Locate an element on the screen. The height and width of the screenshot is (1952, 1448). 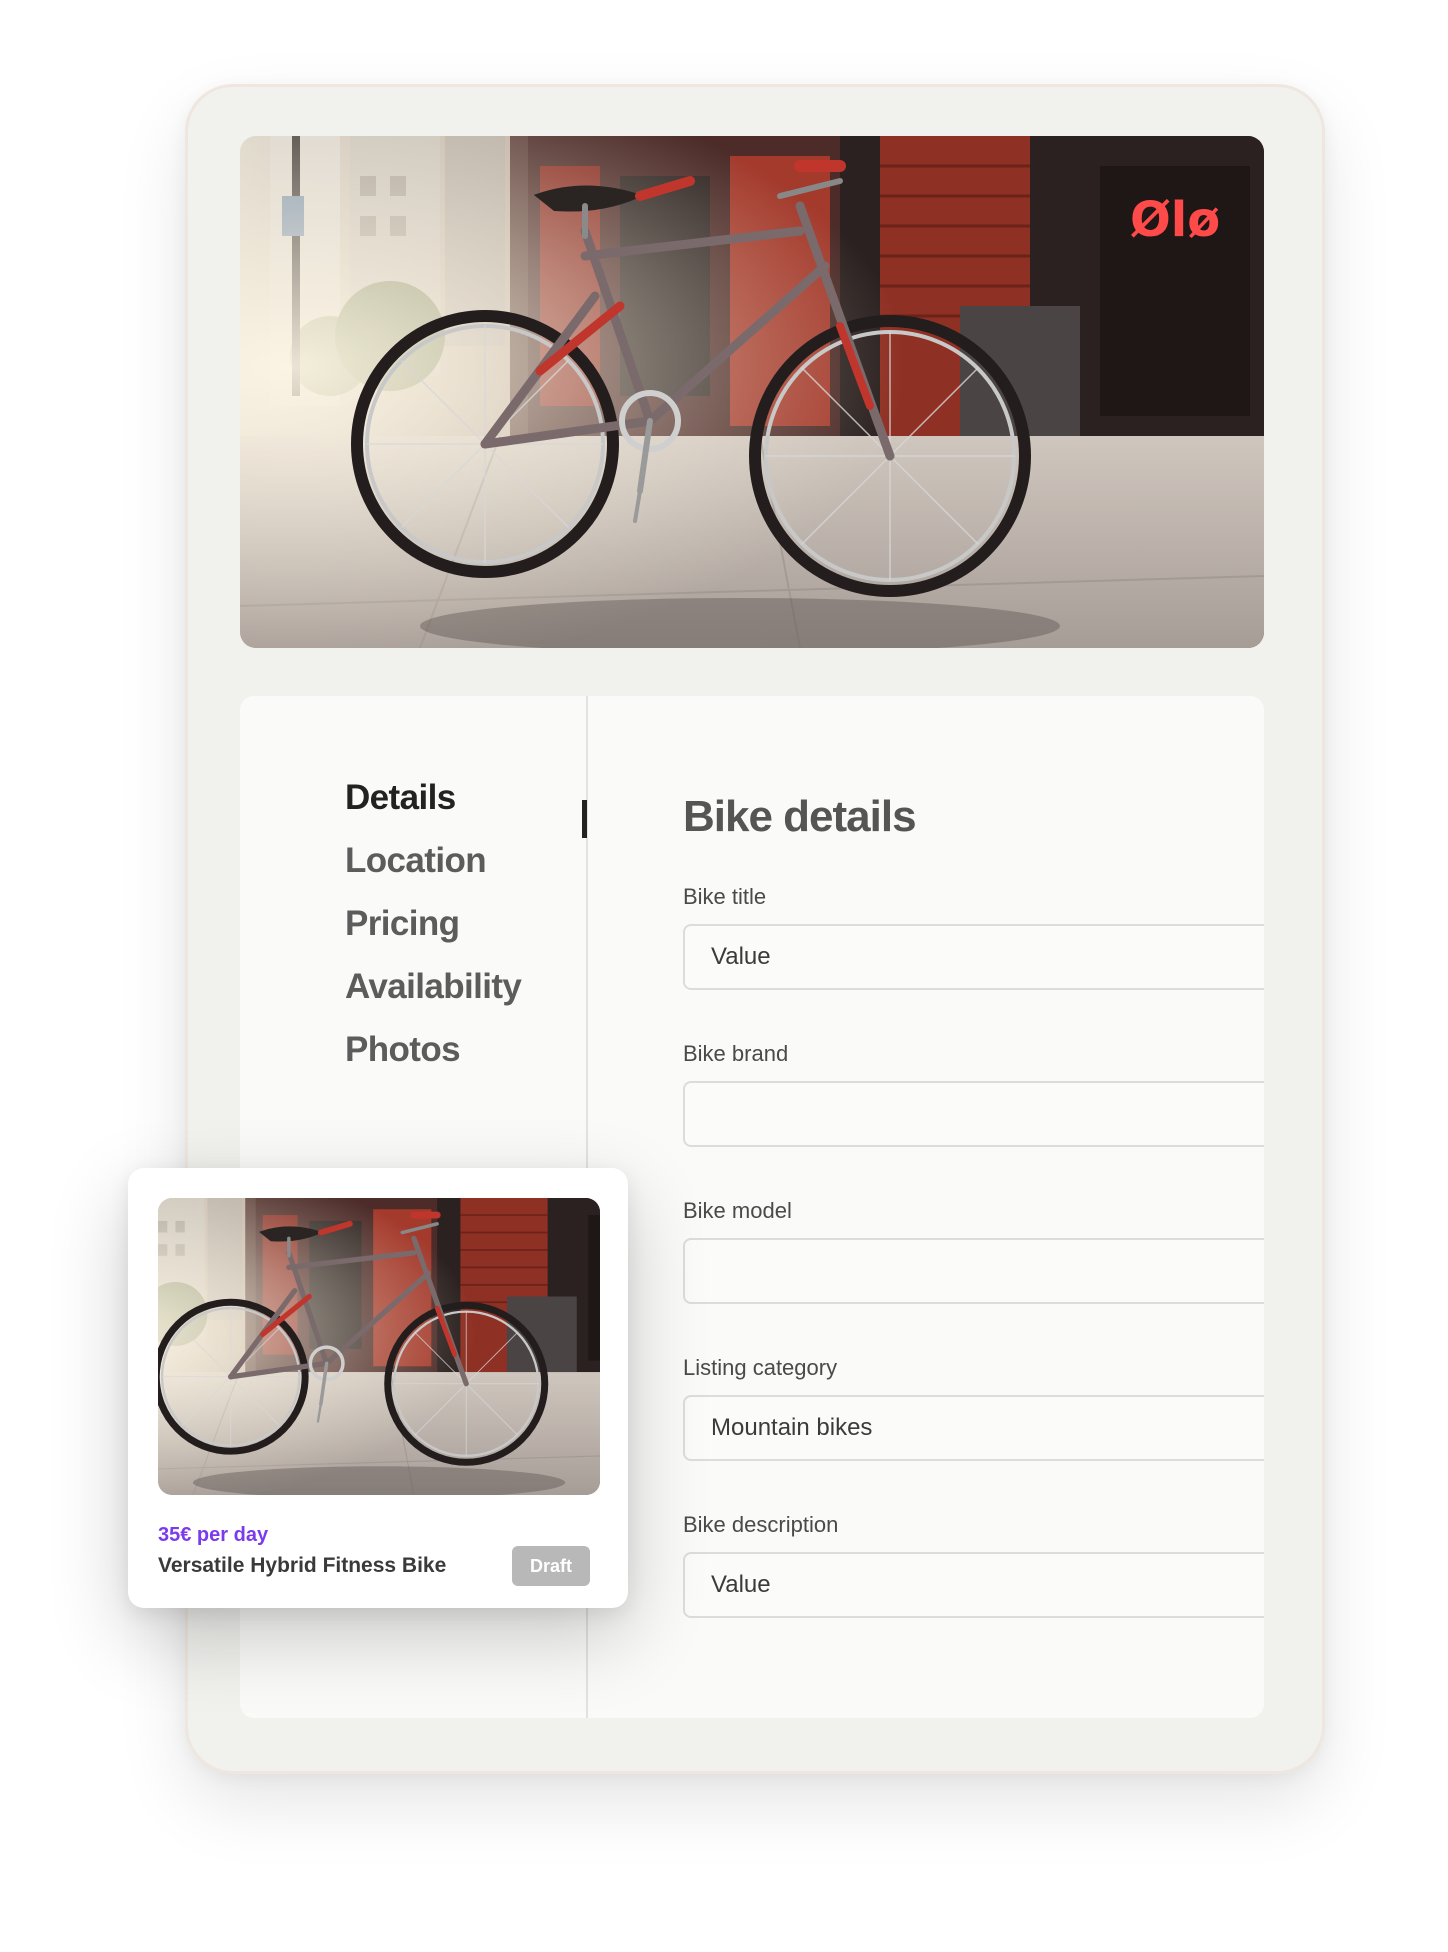
preview-bike-photo is located at coordinates (379, 1346).